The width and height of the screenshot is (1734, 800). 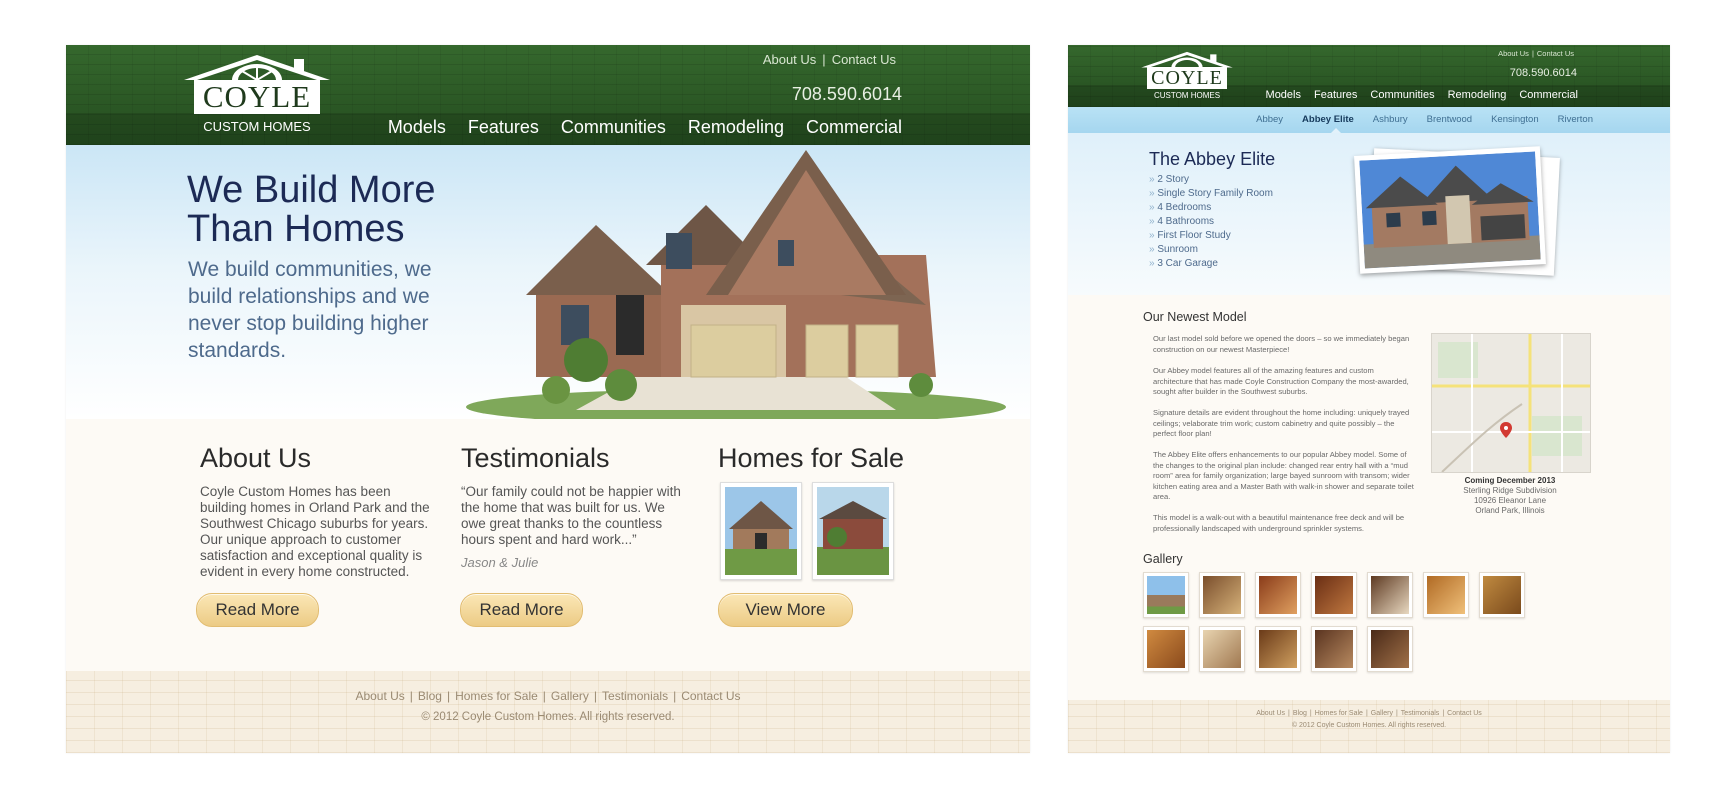 What do you see at coordinates (1211, 264) in the screenshot?
I see `feature-item: 3 Car Garage` at bounding box center [1211, 264].